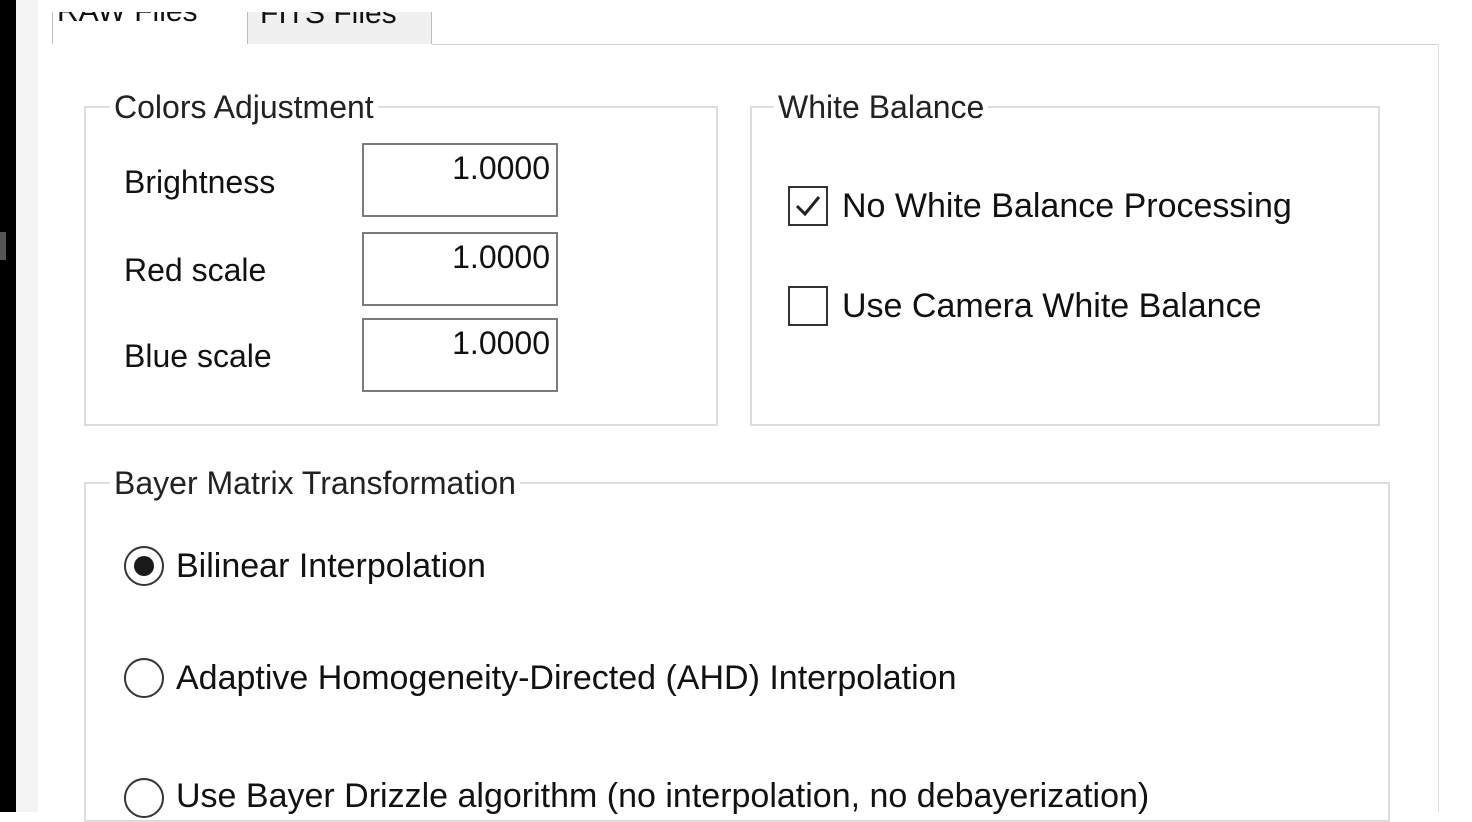 The width and height of the screenshot is (1472, 822). What do you see at coordinates (460, 269) in the screenshot?
I see `red-scale-input` at bounding box center [460, 269].